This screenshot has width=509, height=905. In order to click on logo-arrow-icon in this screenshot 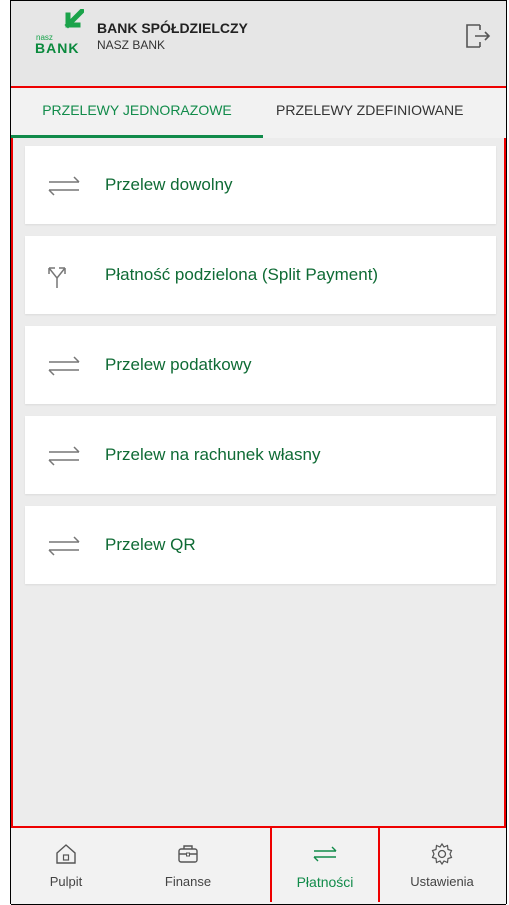, I will do `click(74, 19)`.